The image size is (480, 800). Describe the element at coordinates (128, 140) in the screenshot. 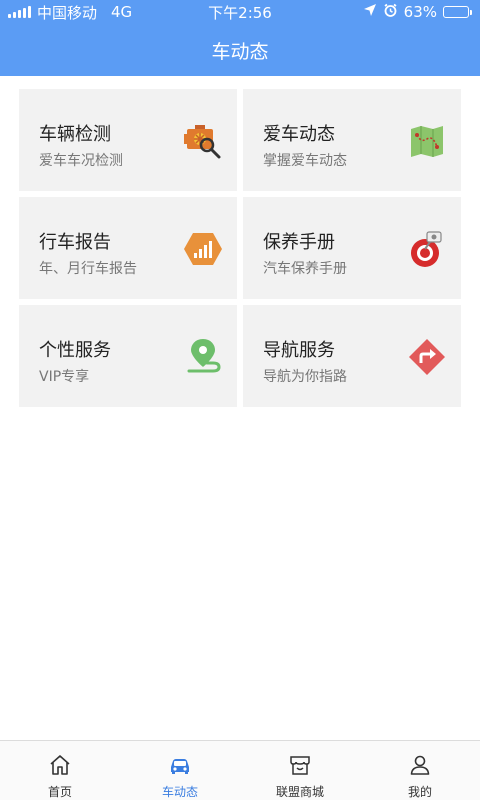

I see `card-vehicle-inspection: 车辆检测 爱车车况检测` at that location.